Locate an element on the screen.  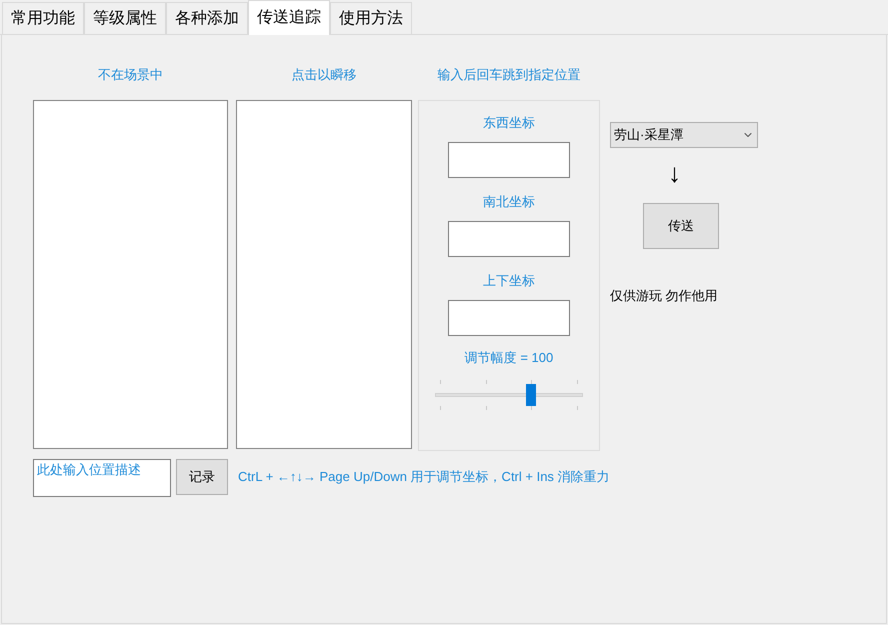
description-field: 此处输入位置描述 is located at coordinates (102, 478).